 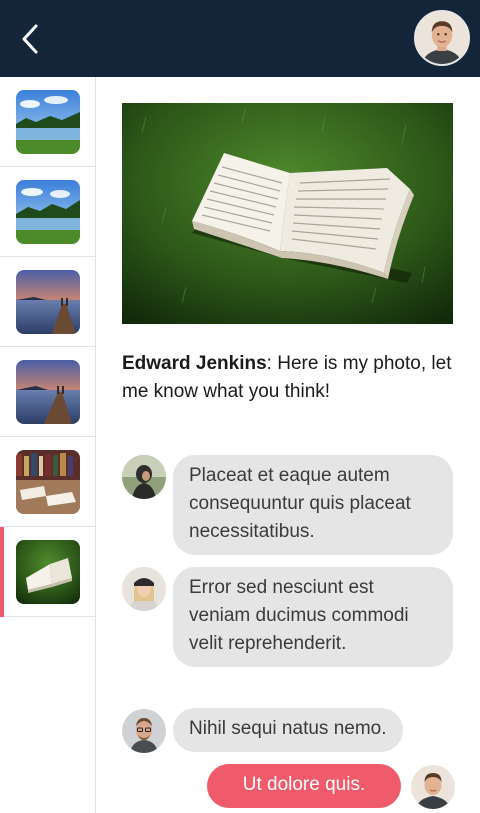 I want to click on user-avatar, so click(x=442, y=38).